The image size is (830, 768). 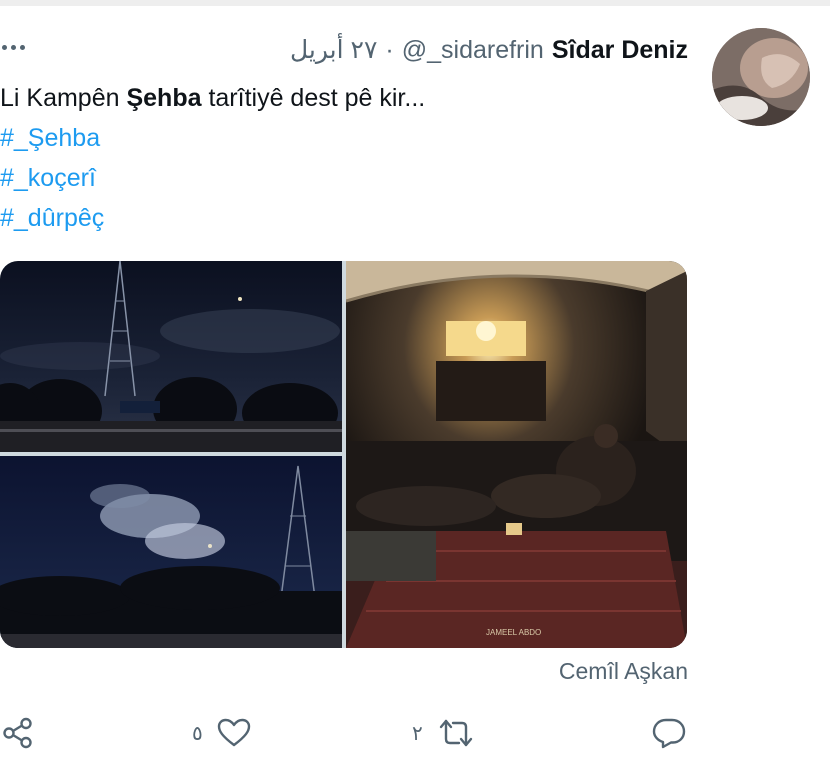 I want to click on tweet-text-bold: Şehba, so click(x=164, y=98).